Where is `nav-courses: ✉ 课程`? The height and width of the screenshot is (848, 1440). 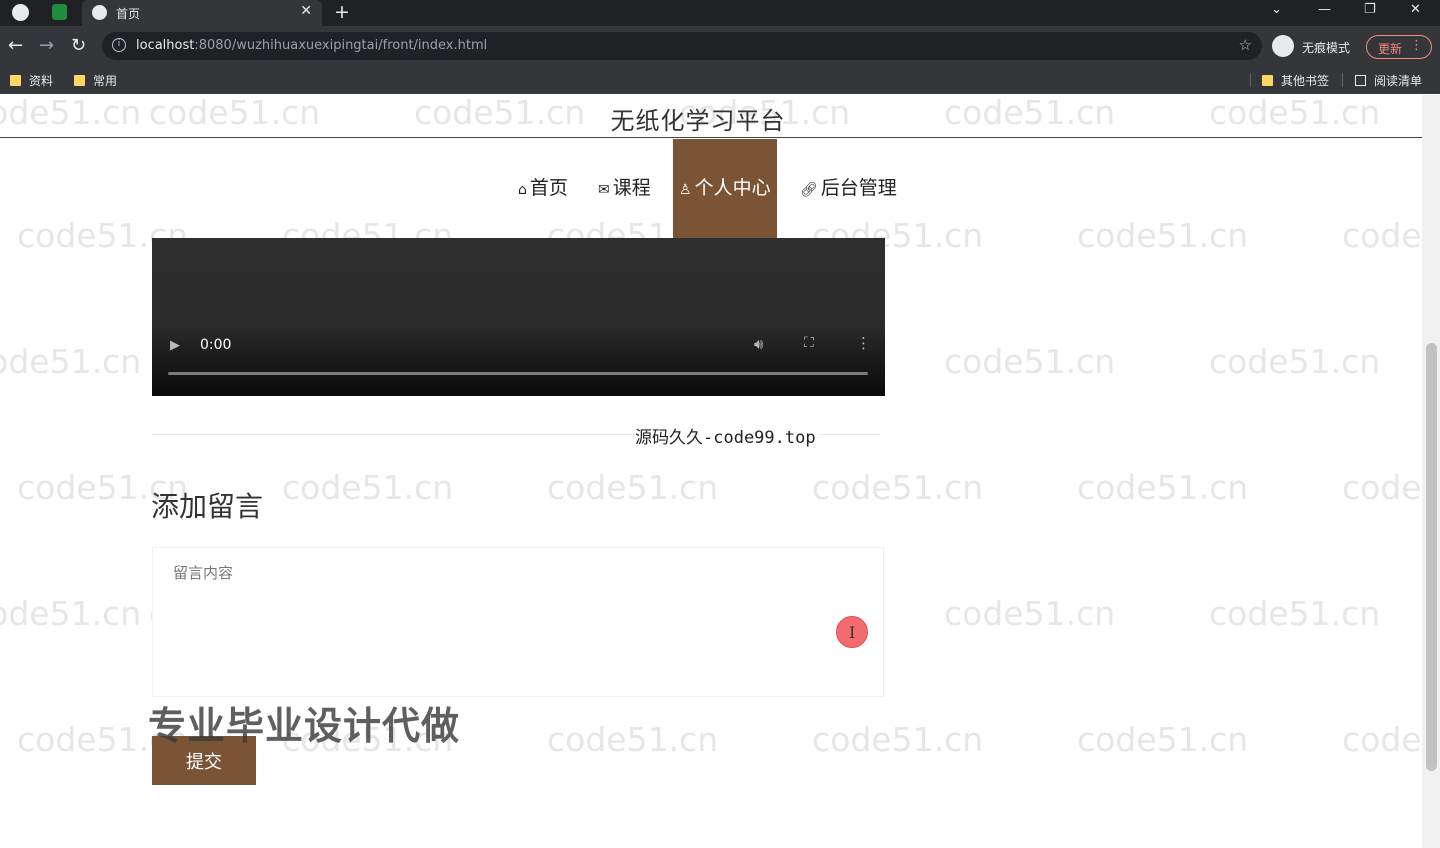 nav-courses: ✉ 课程 is located at coordinates (624, 189).